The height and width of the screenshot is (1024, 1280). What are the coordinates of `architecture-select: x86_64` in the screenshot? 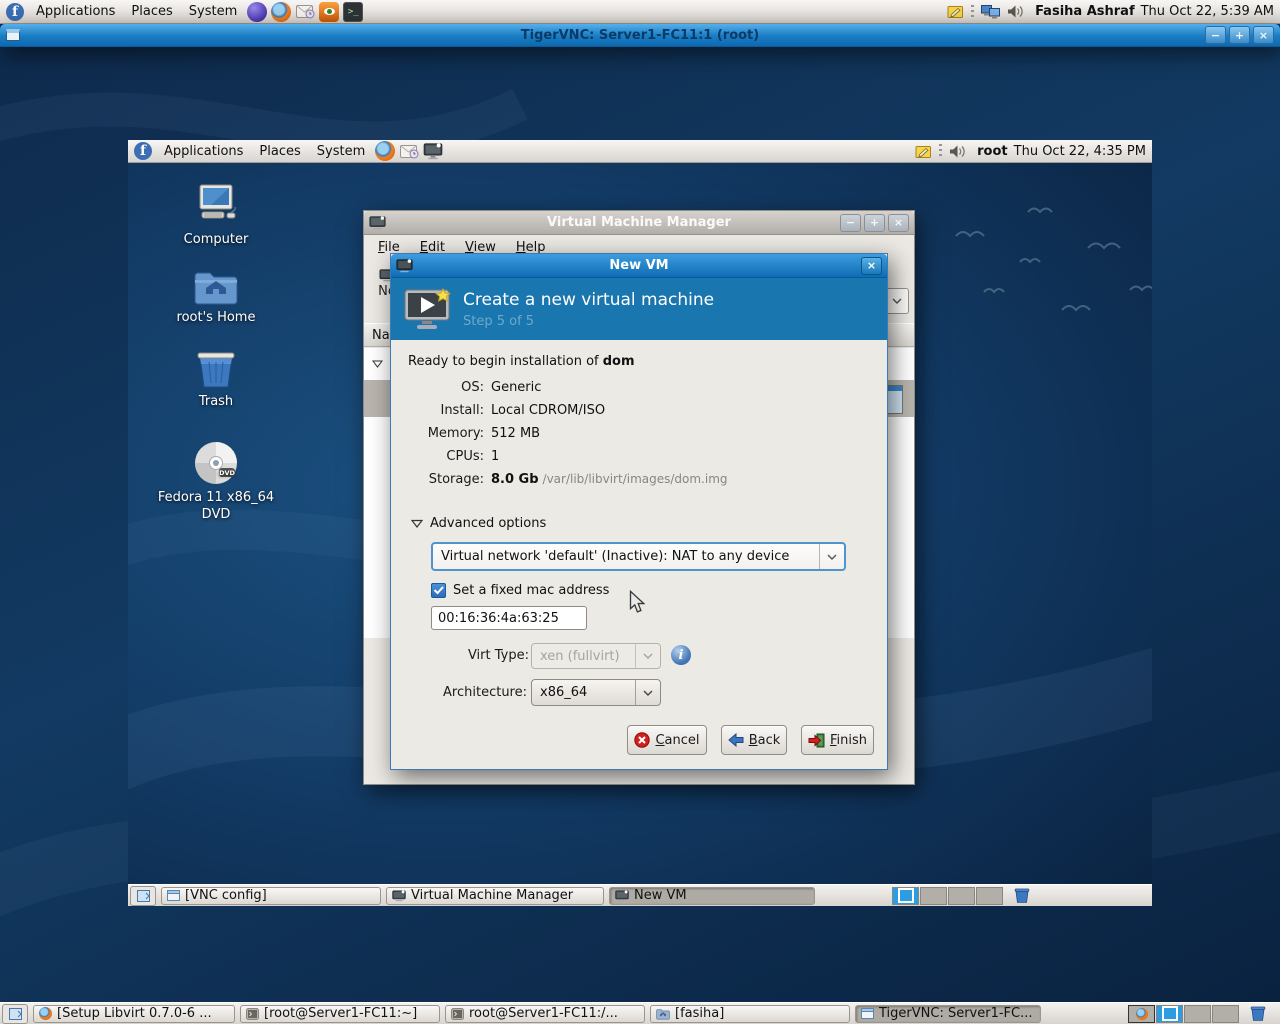 It's located at (596, 692).